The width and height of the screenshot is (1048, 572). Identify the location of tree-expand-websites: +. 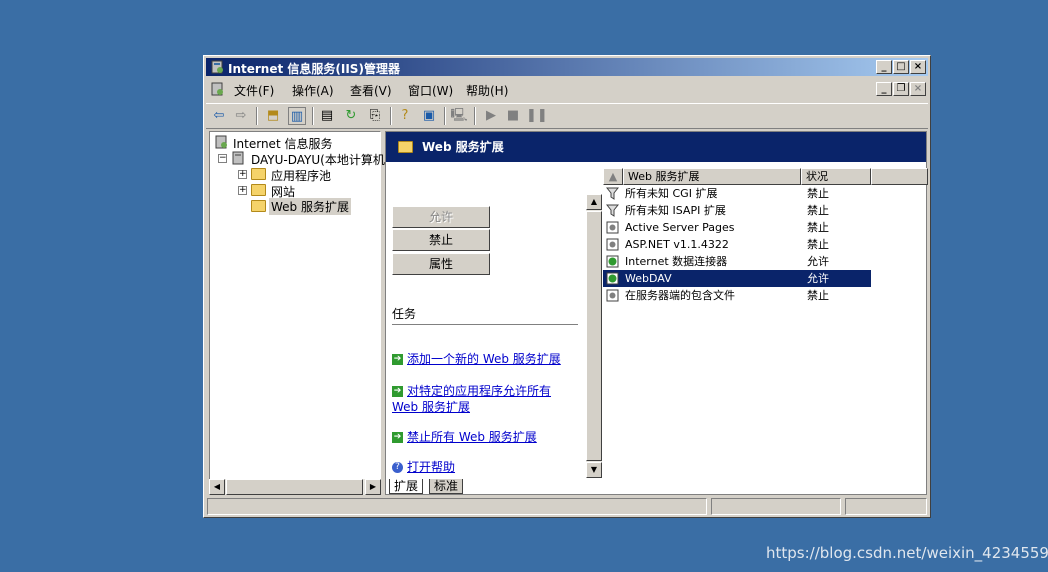
(242, 190).